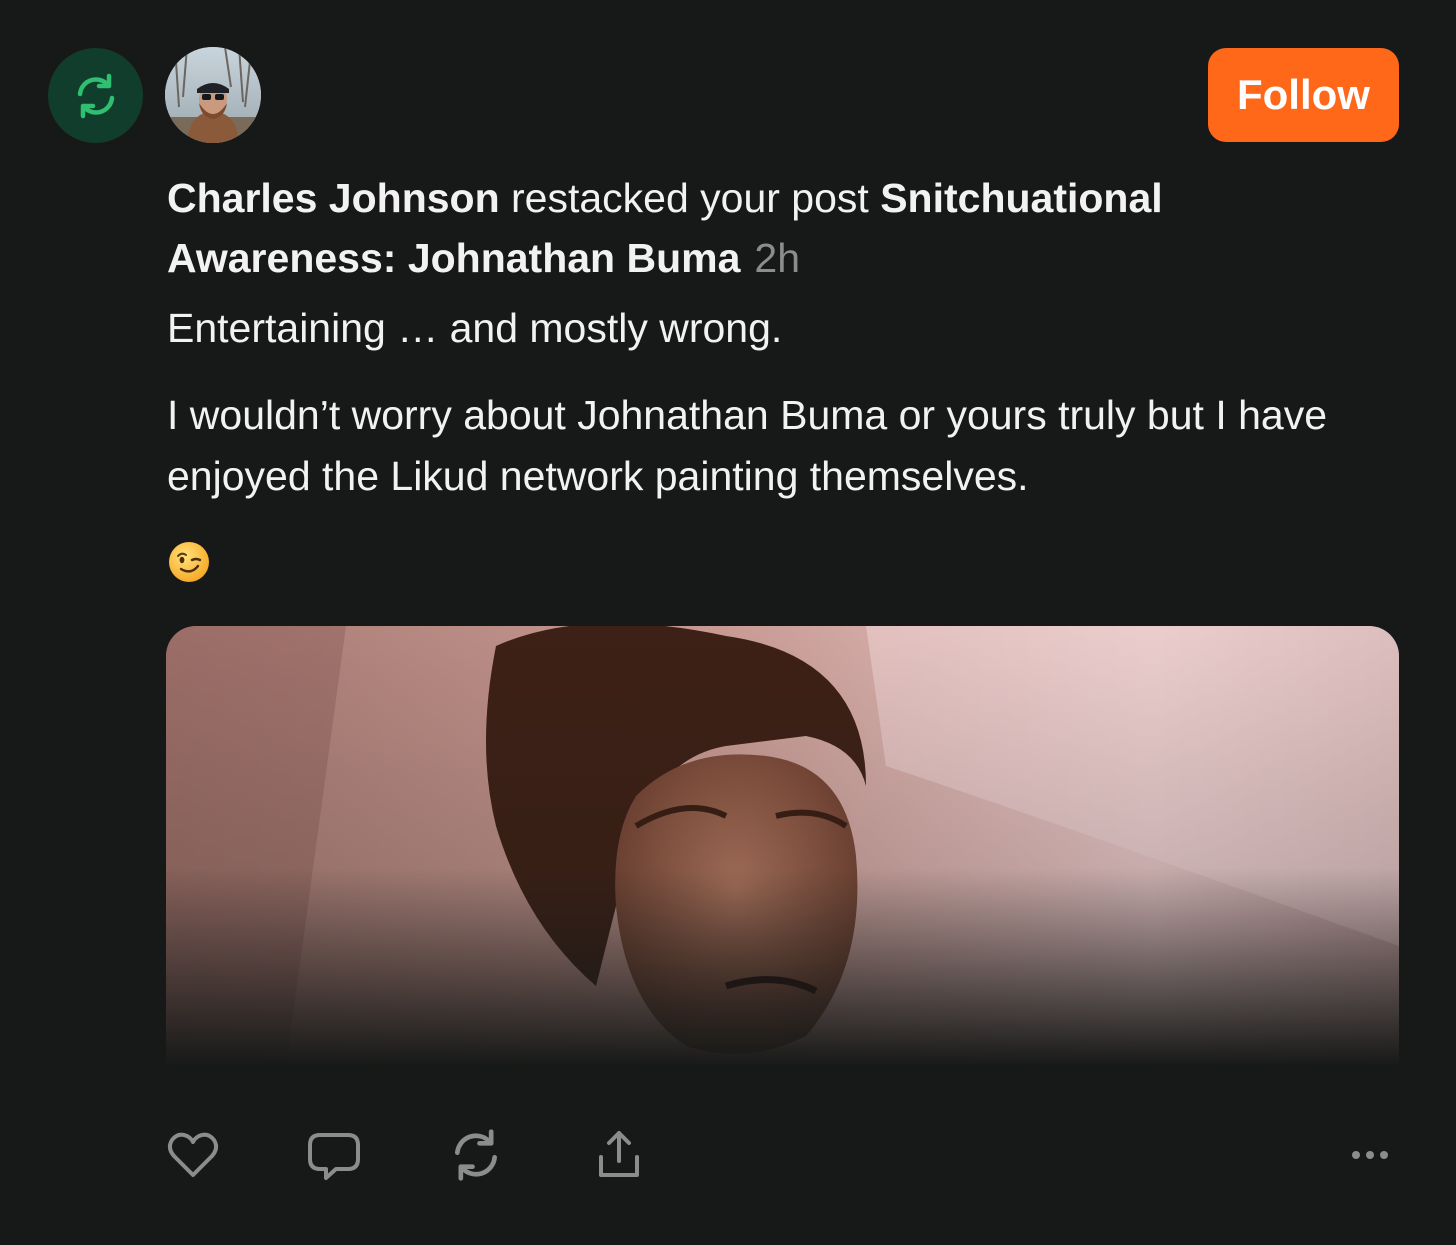 Image resolution: width=1456 pixels, height=1245 pixels. Describe the element at coordinates (475, 328) in the screenshot. I see `note-paragraph-1: Entertaining … and mostly wrong.` at that location.